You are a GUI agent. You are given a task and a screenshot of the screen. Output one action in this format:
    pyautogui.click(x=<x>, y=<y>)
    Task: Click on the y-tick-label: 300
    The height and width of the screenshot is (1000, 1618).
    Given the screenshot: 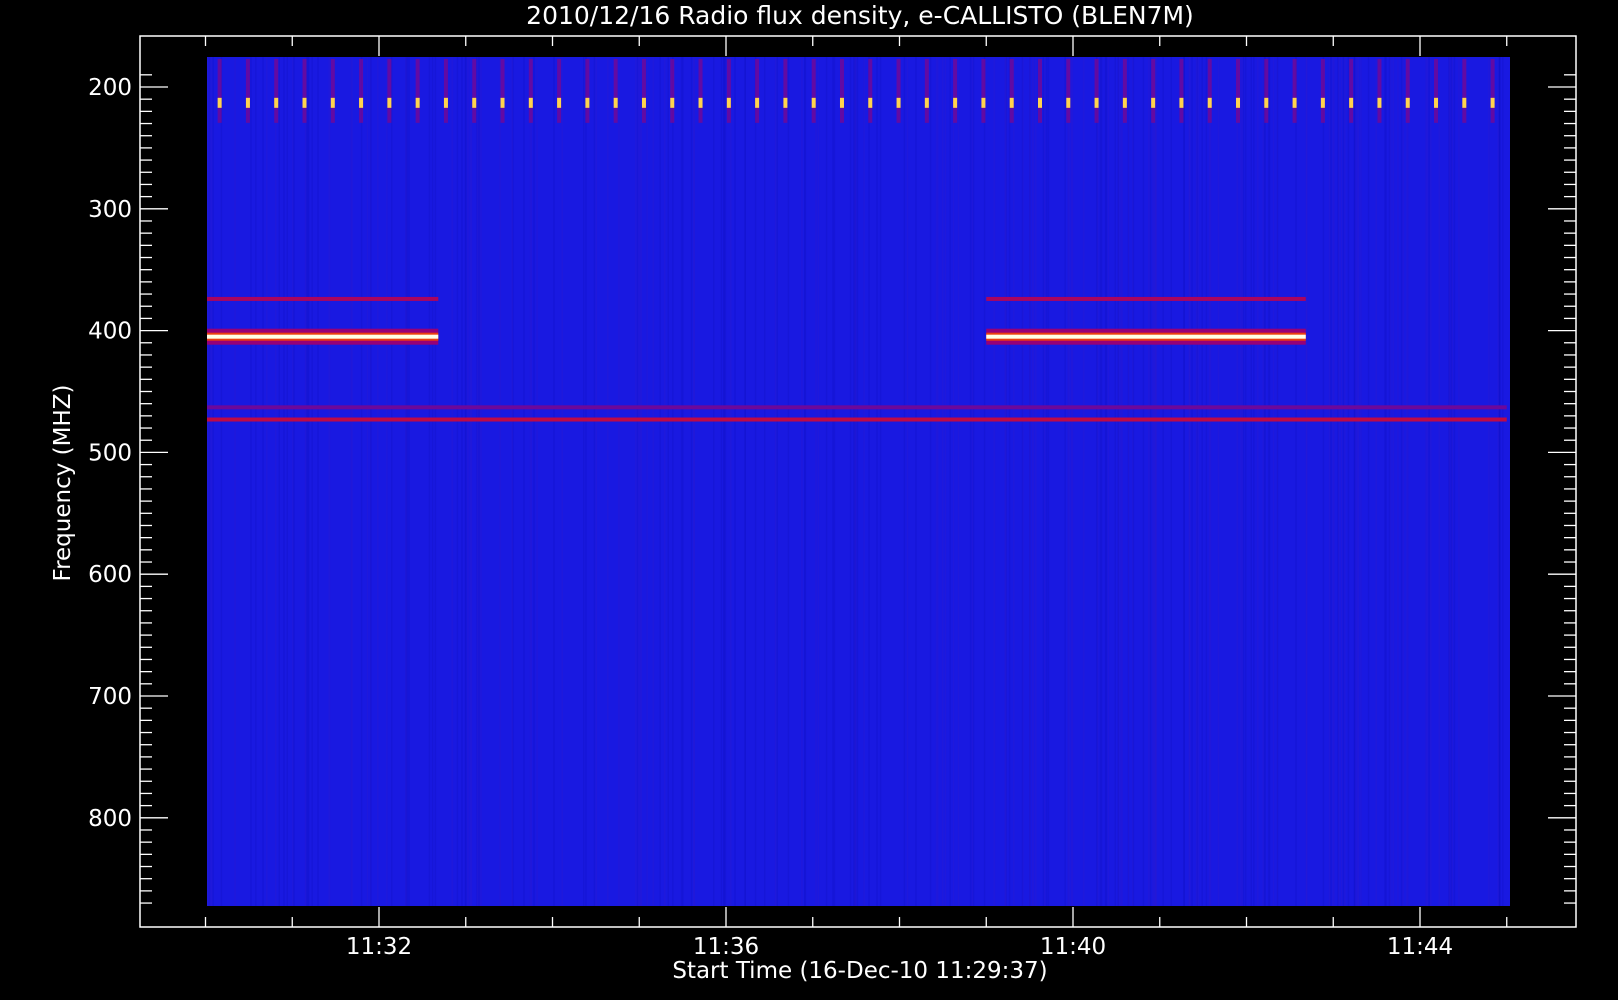 What is the action you would take?
    pyautogui.click(x=110, y=210)
    